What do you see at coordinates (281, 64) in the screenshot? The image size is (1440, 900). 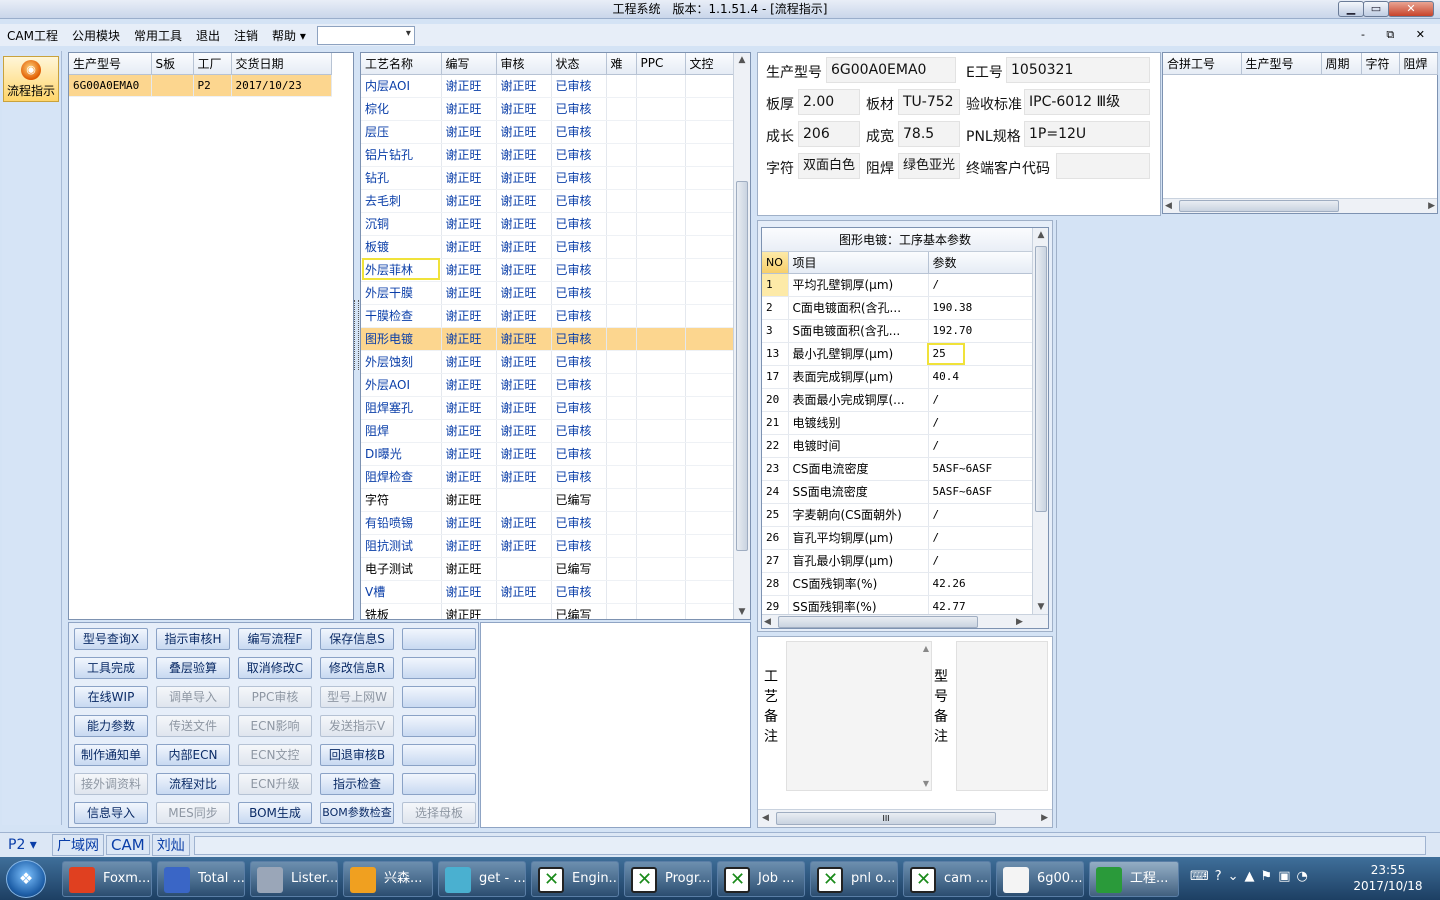 I see `col-header-delivery-date: 交货日期` at bounding box center [281, 64].